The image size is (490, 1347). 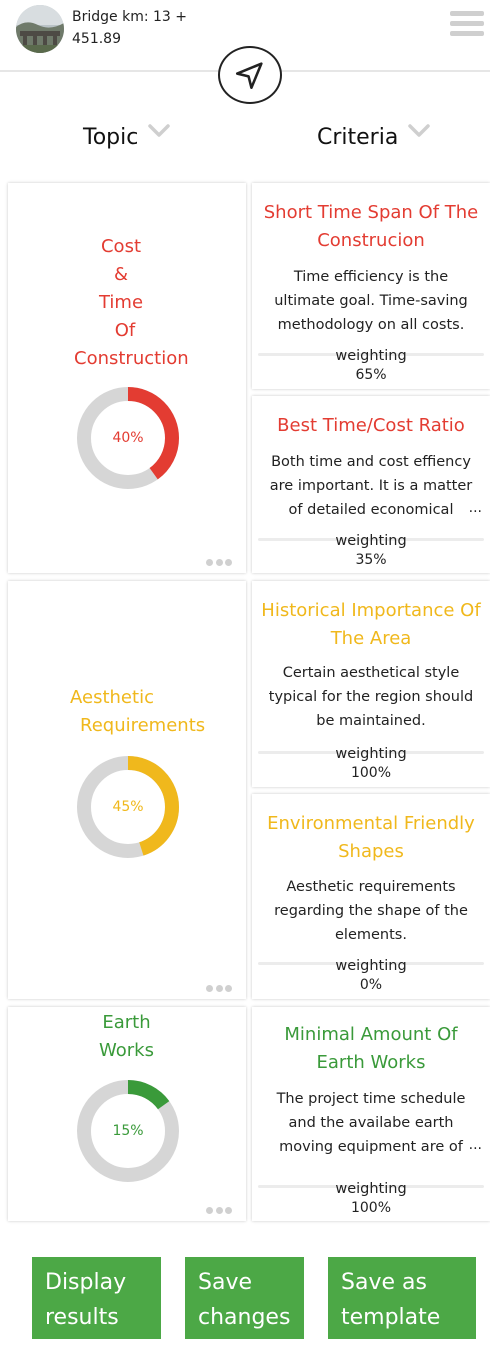 What do you see at coordinates (467, 27) in the screenshot?
I see `hamburger-menu-icon` at bounding box center [467, 27].